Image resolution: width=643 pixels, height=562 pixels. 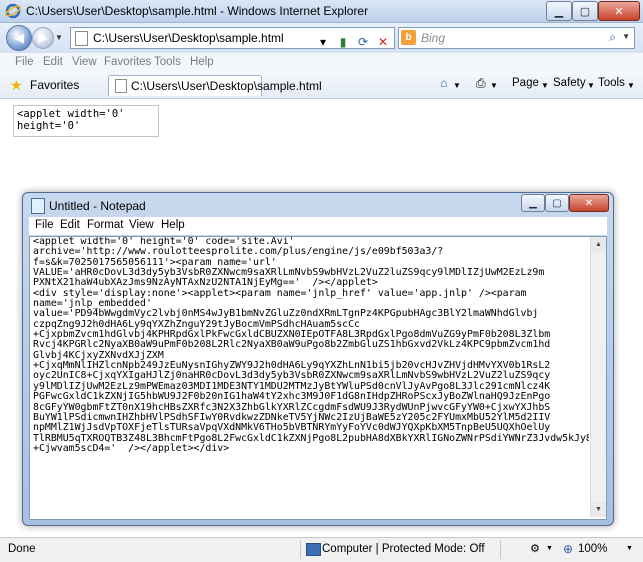 What do you see at coordinates (408, 37) in the screenshot?
I see `bing-icon: b` at bounding box center [408, 37].